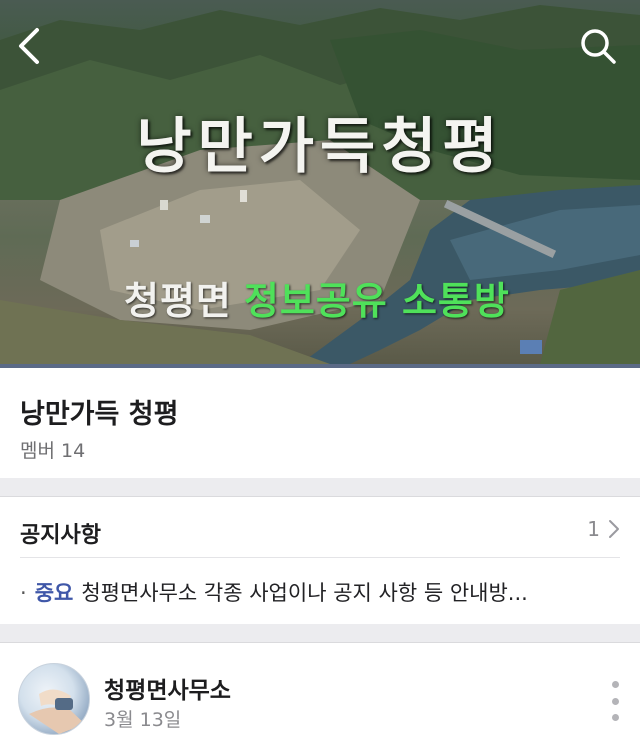 This screenshot has width=640, height=753. What do you see at coordinates (178, 301) in the screenshot?
I see `cover-subtitle-region: 청평면` at bounding box center [178, 301].